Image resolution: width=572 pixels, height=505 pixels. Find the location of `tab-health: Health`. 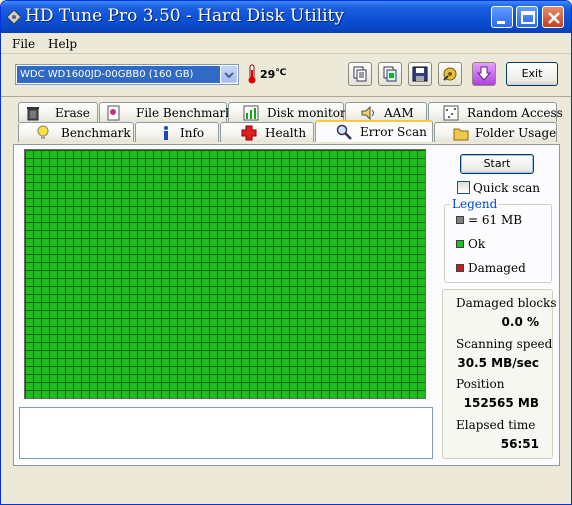

tab-health: Health is located at coordinates (267, 132).